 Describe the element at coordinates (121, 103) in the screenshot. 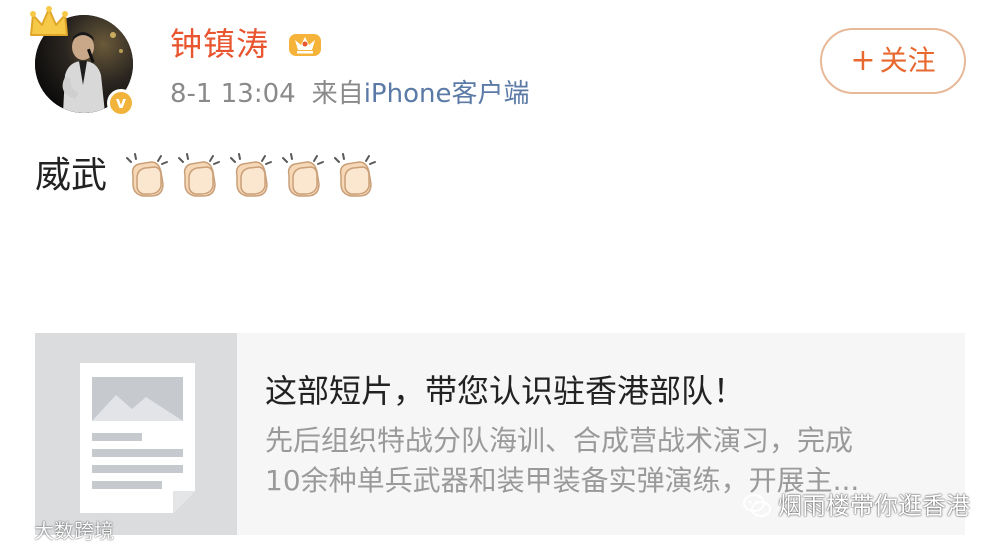

I see `verified-icon: v` at that location.